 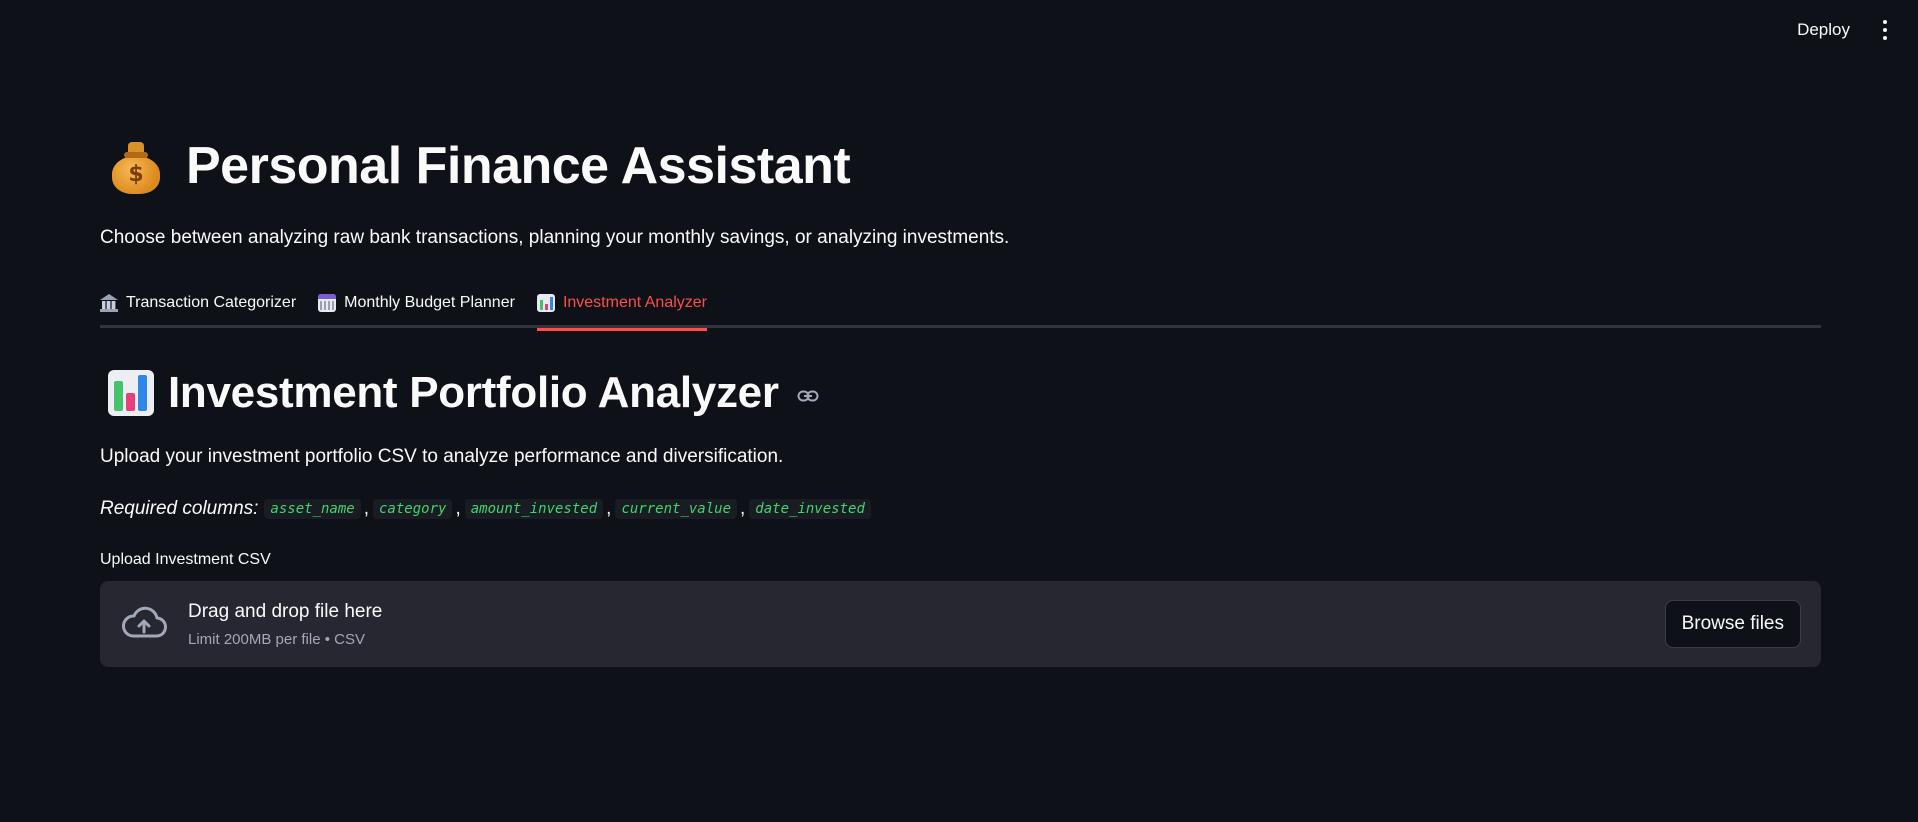 What do you see at coordinates (959, 30) in the screenshot?
I see `top-bar: Deploy` at bounding box center [959, 30].